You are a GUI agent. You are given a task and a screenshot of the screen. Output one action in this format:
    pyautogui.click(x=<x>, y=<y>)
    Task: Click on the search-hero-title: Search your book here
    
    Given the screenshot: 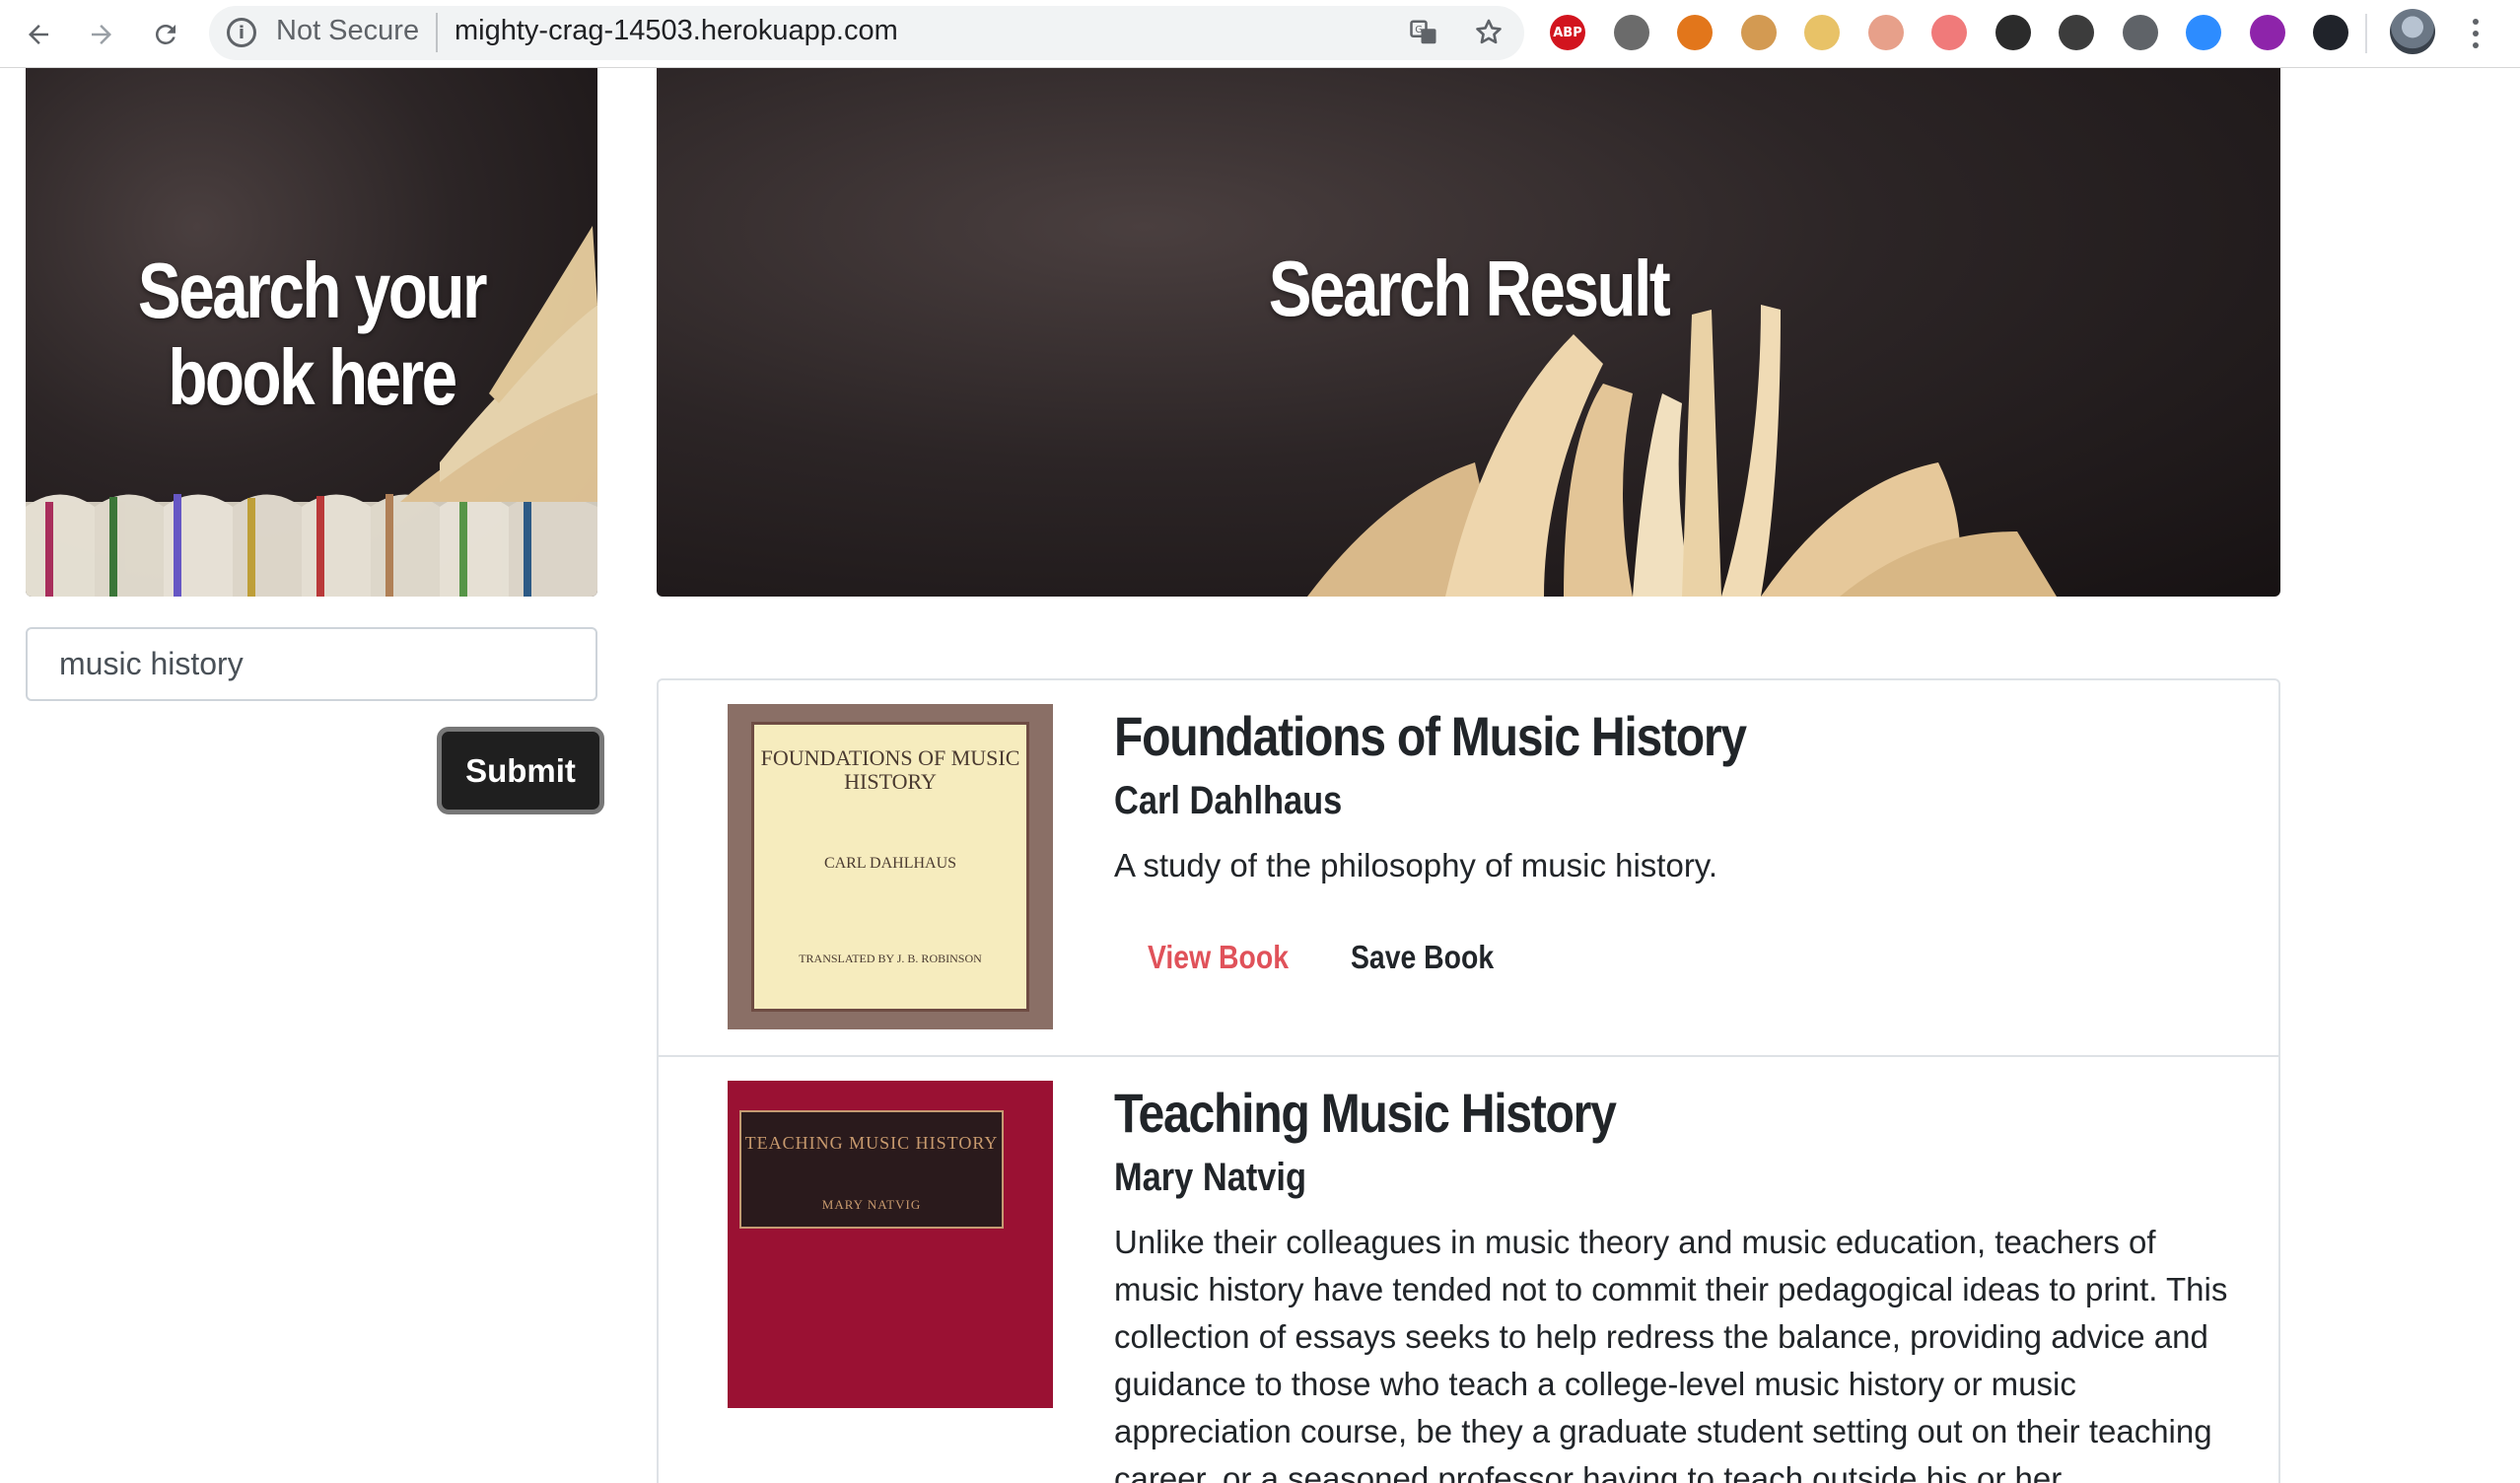 What is the action you would take?
    pyautogui.click(x=311, y=334)
    